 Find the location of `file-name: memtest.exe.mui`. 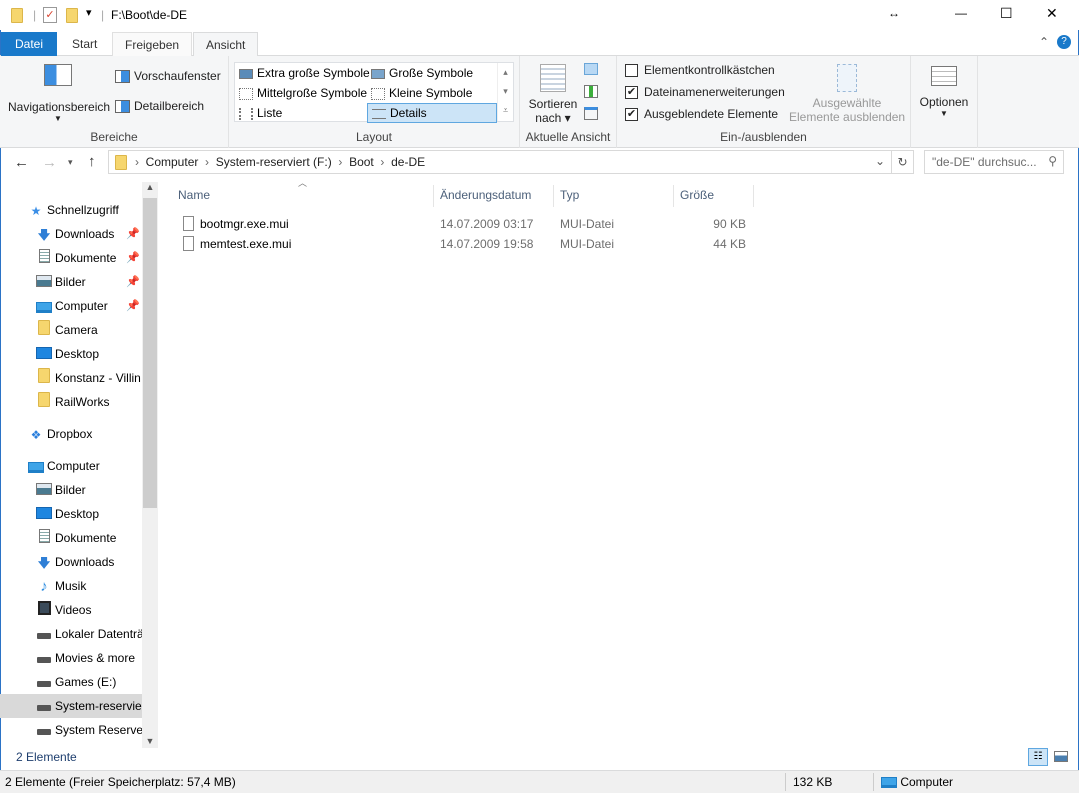

file-name: memtest.exe.mui is located at coordinates (246, 244).